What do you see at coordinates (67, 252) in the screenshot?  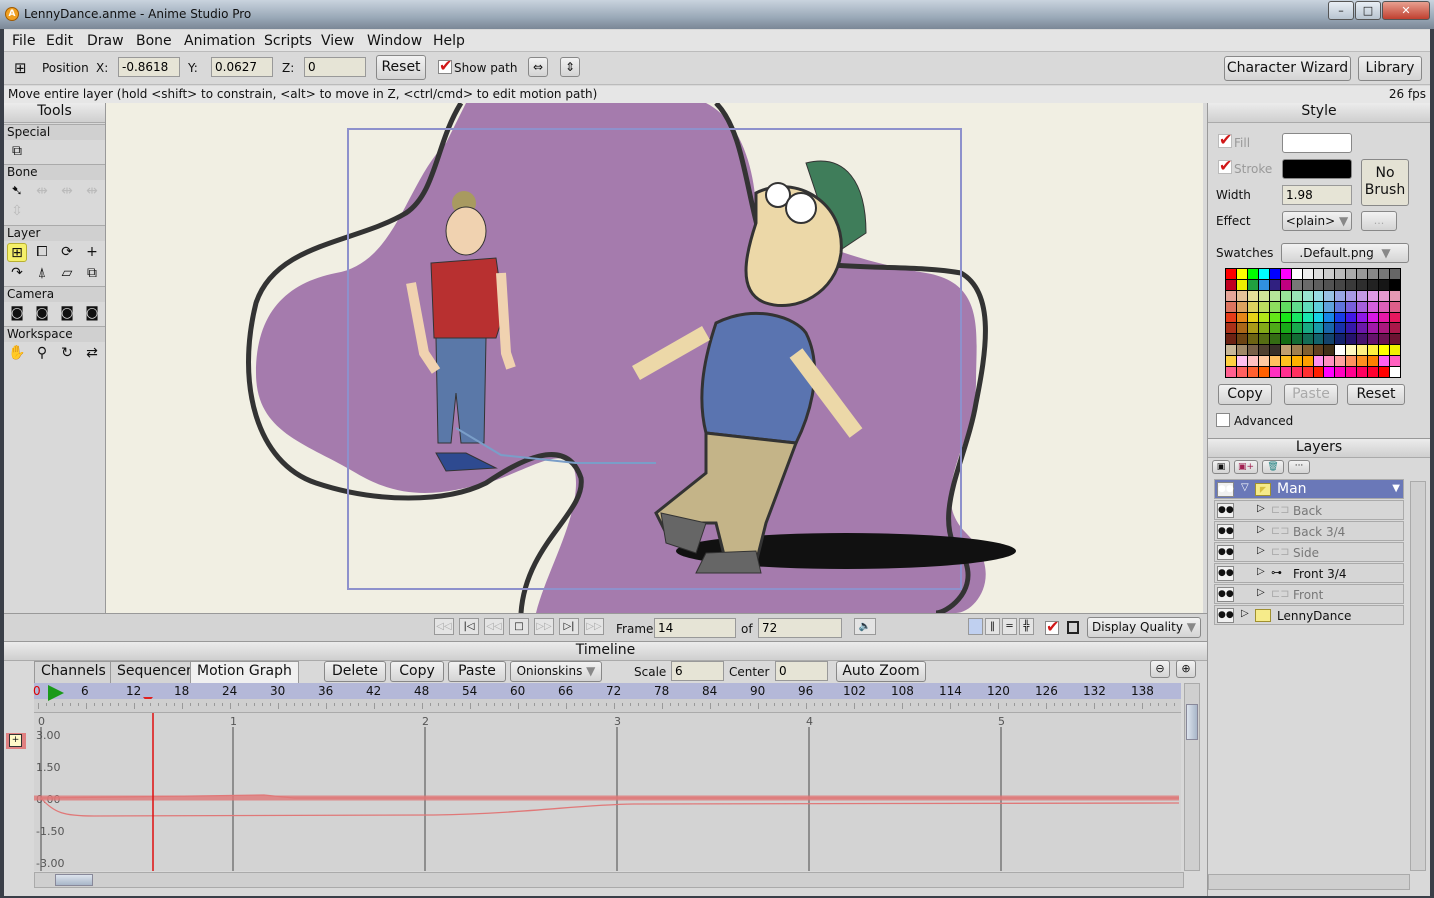 I see `rotate-layer-icon: ⟳` at bounding box center [67, 252].